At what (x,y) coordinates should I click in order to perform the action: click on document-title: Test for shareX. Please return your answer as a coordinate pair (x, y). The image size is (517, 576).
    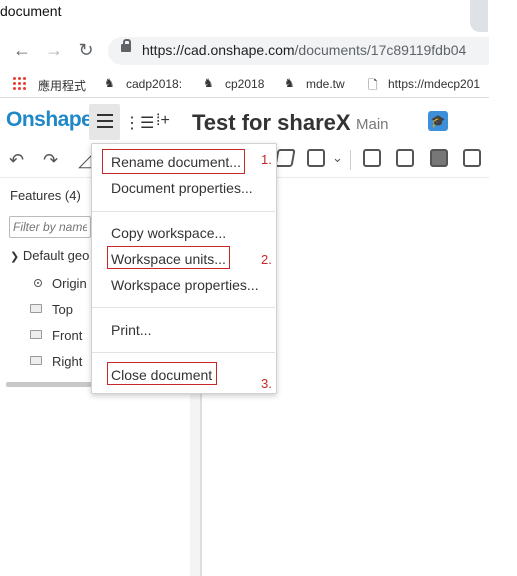
    Looking at the image, I should click on (271, 122).